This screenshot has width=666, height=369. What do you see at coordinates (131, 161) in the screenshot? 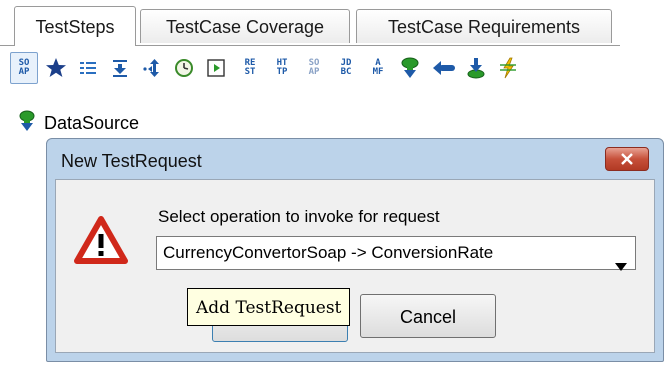
I see `dialog-title: New TestRequest` at bounding box center [131, 161].